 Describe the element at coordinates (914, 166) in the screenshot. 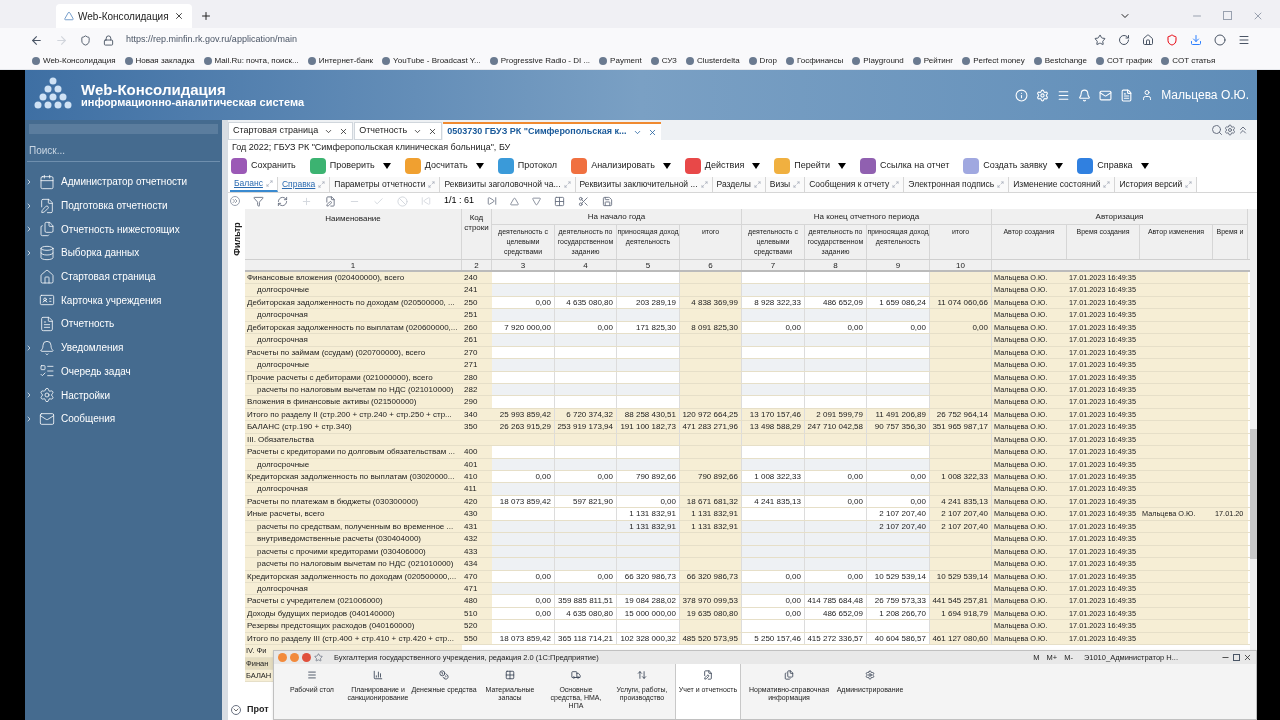

I see `toolbar-button: Ссылка на отчет` at that location.